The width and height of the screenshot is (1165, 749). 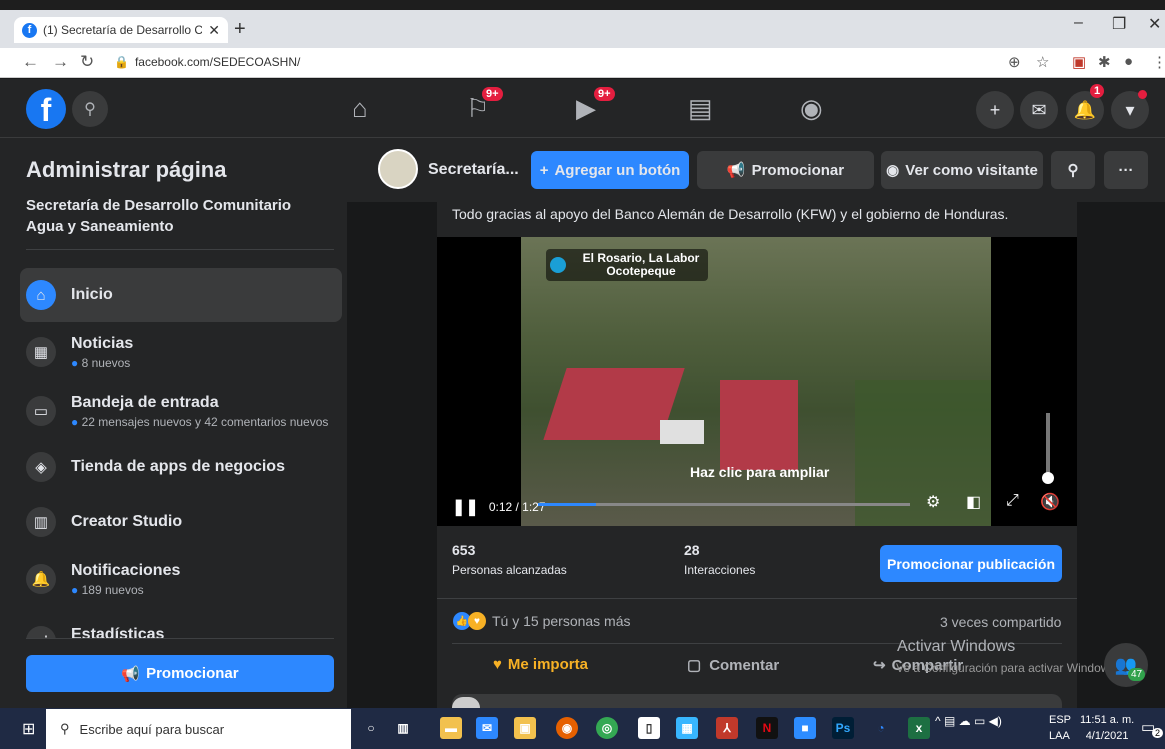 I want to click on shares-count: 3 veces compartido, so click(x=1000, y=622).